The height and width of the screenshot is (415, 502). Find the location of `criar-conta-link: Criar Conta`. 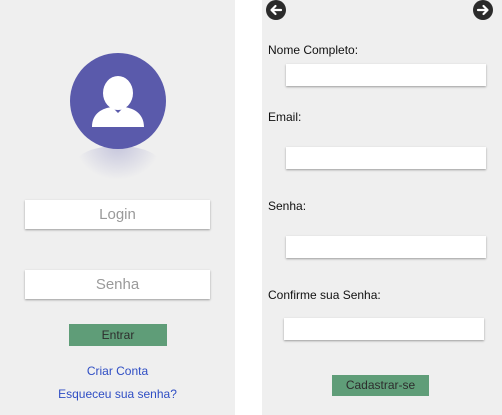

criar-conta-link: Criar Conta is located at coordinates (117, 371).